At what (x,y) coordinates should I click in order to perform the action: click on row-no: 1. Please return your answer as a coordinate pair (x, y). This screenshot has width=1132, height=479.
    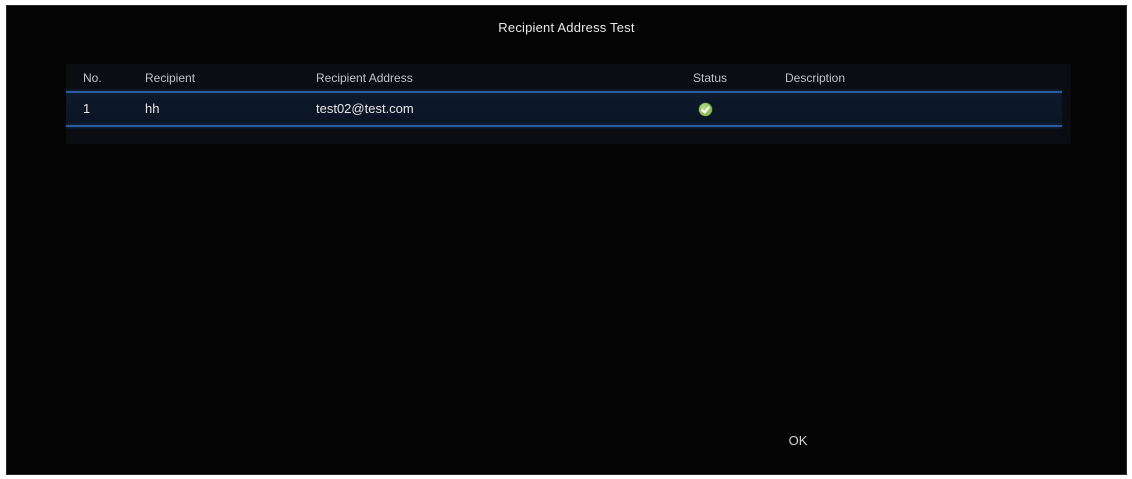
    Looking at the image, I should click on (87, 108).